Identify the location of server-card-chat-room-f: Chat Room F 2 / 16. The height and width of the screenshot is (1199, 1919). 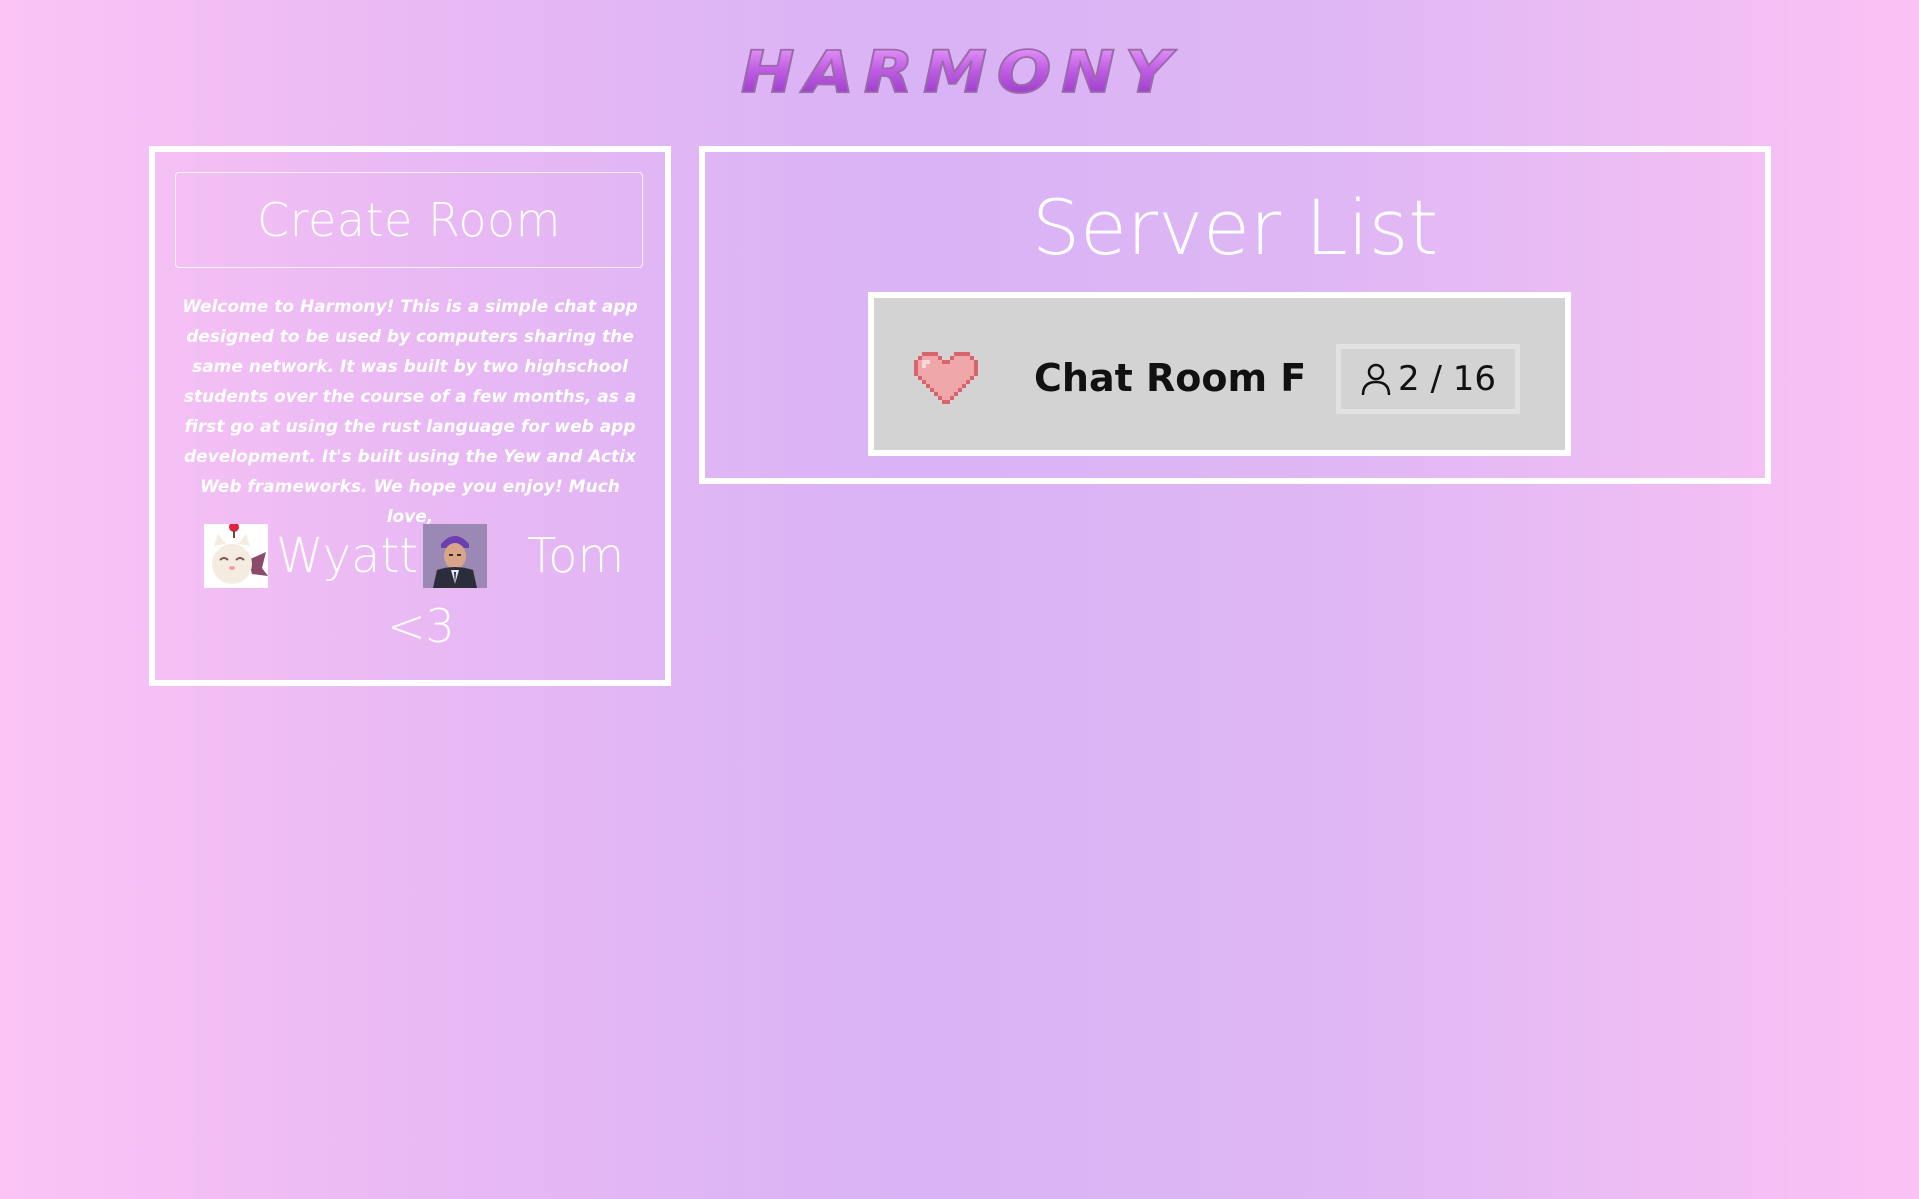
(1219, 374).